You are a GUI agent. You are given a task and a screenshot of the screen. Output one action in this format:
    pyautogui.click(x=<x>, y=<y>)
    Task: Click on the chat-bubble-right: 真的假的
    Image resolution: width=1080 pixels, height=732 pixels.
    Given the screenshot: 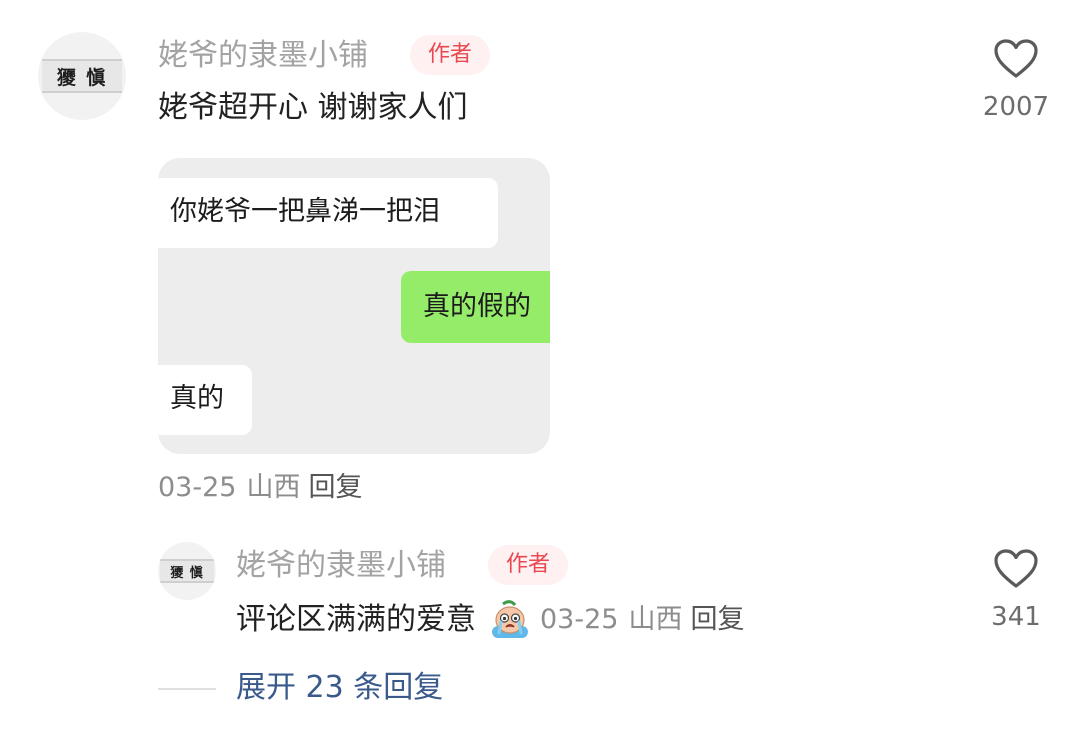 What is the action you would take?
    pyautogui.click(x=475, y=307)
    